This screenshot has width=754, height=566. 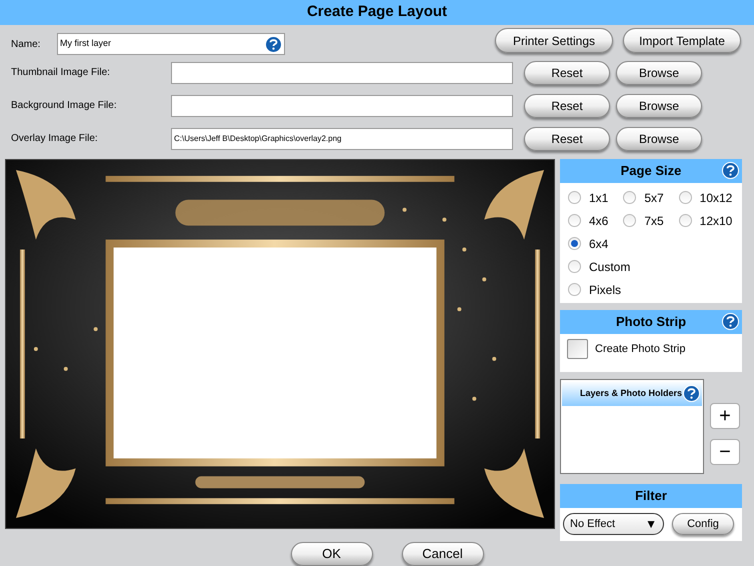 I want to click on add-button: +, so click(x=725, y=416).